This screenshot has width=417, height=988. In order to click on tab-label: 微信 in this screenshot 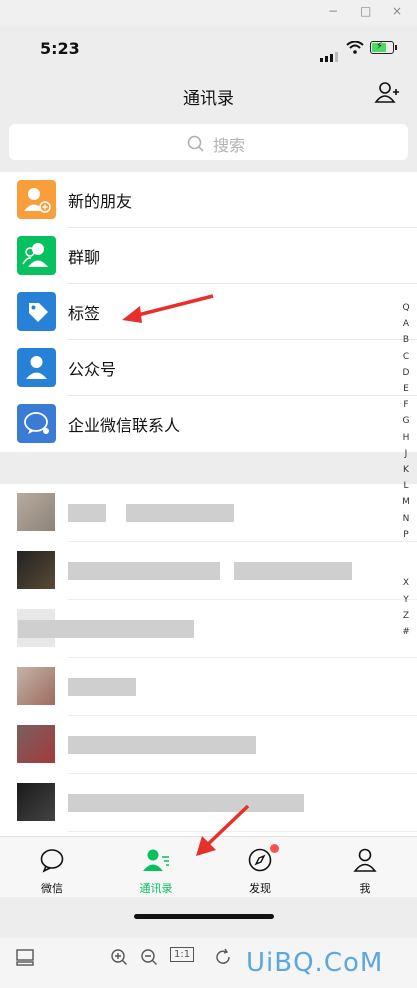, I will do `click(52, 888)`.